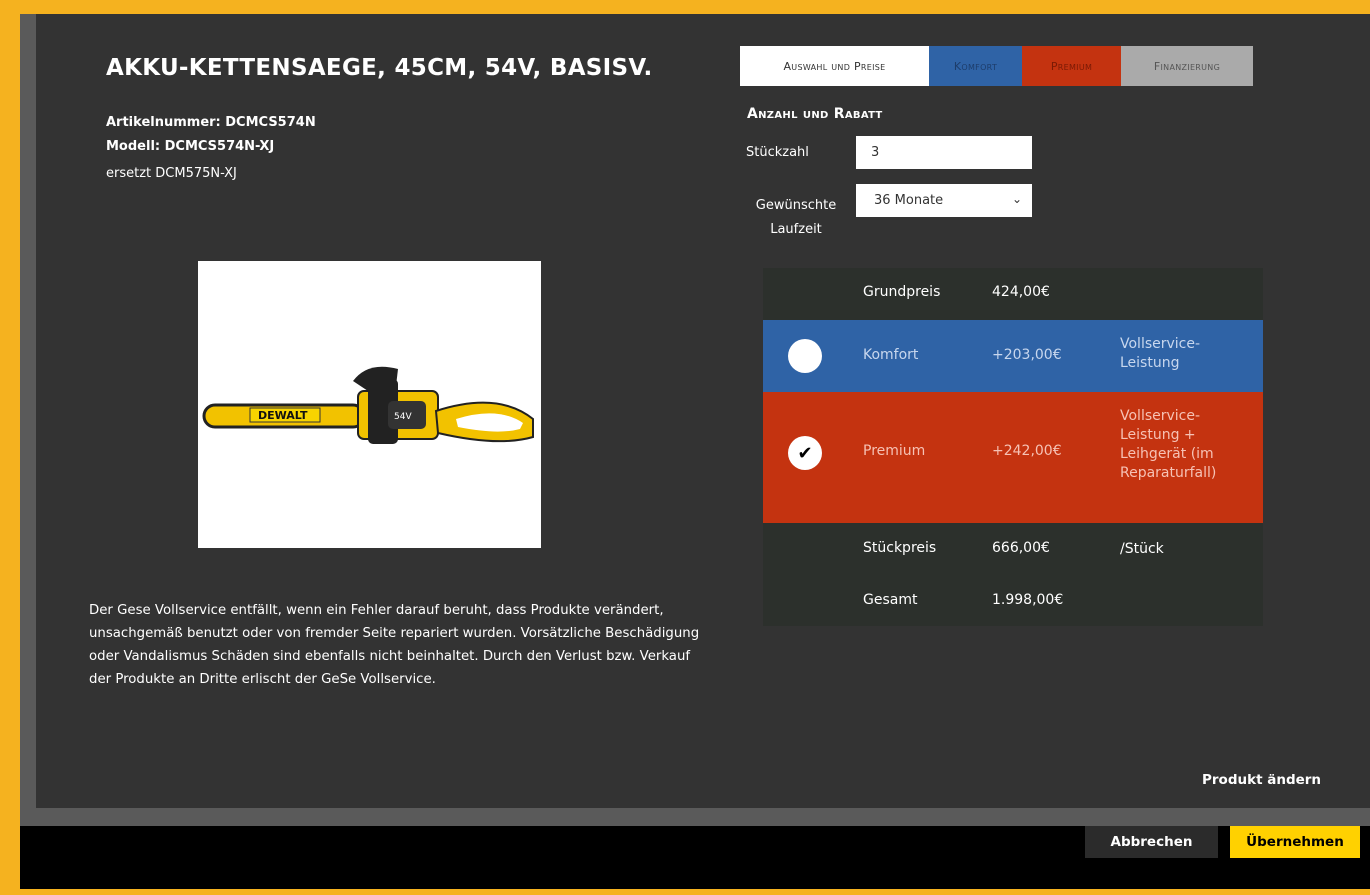  What do you see at coordinates (777, 152) in the screenshot?
I see `quantity-label: Stückzahl` at bounding box center [777, 152].